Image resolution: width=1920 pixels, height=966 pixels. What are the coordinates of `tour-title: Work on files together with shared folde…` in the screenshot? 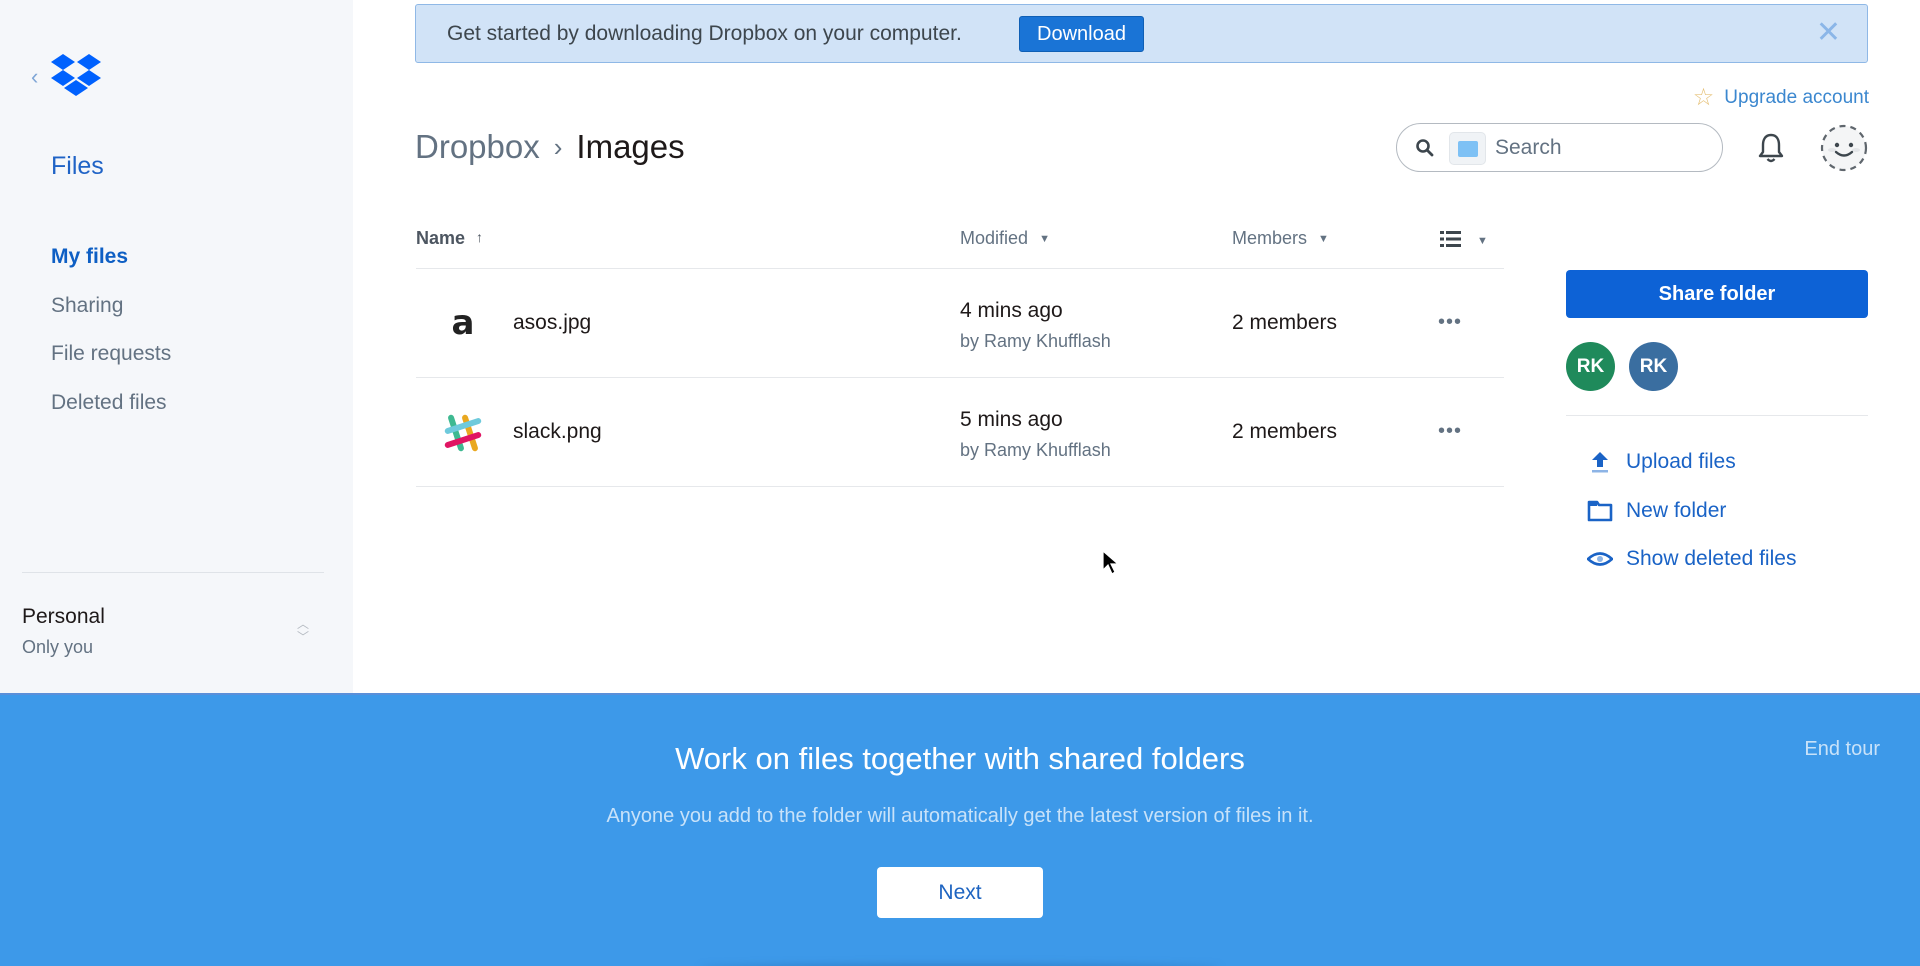 It's located at (960, 758).